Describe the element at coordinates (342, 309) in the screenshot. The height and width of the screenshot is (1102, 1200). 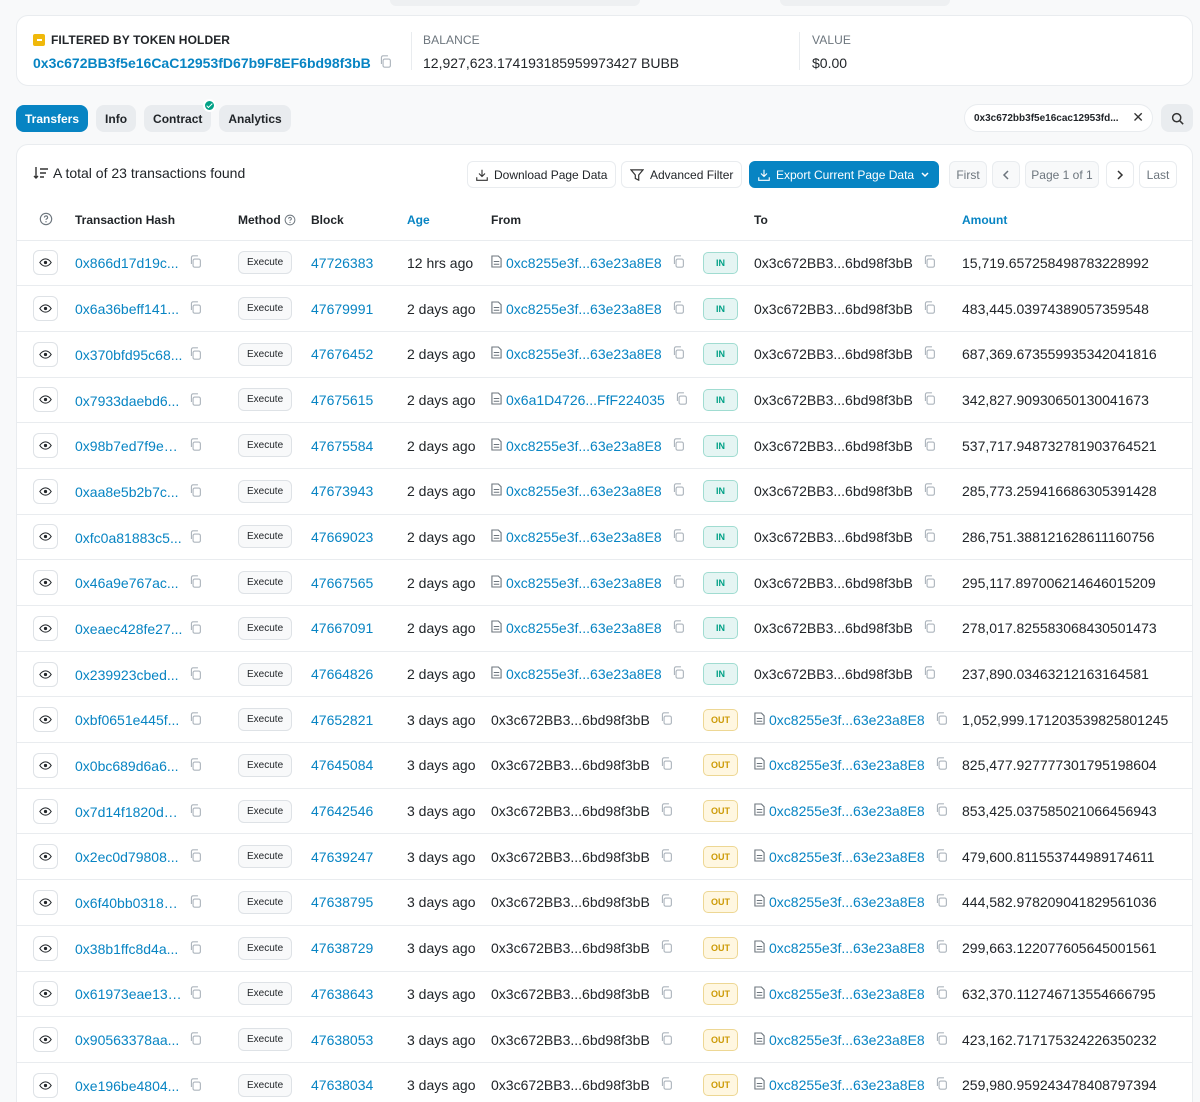
I see `block-link: 47679991` at that location.